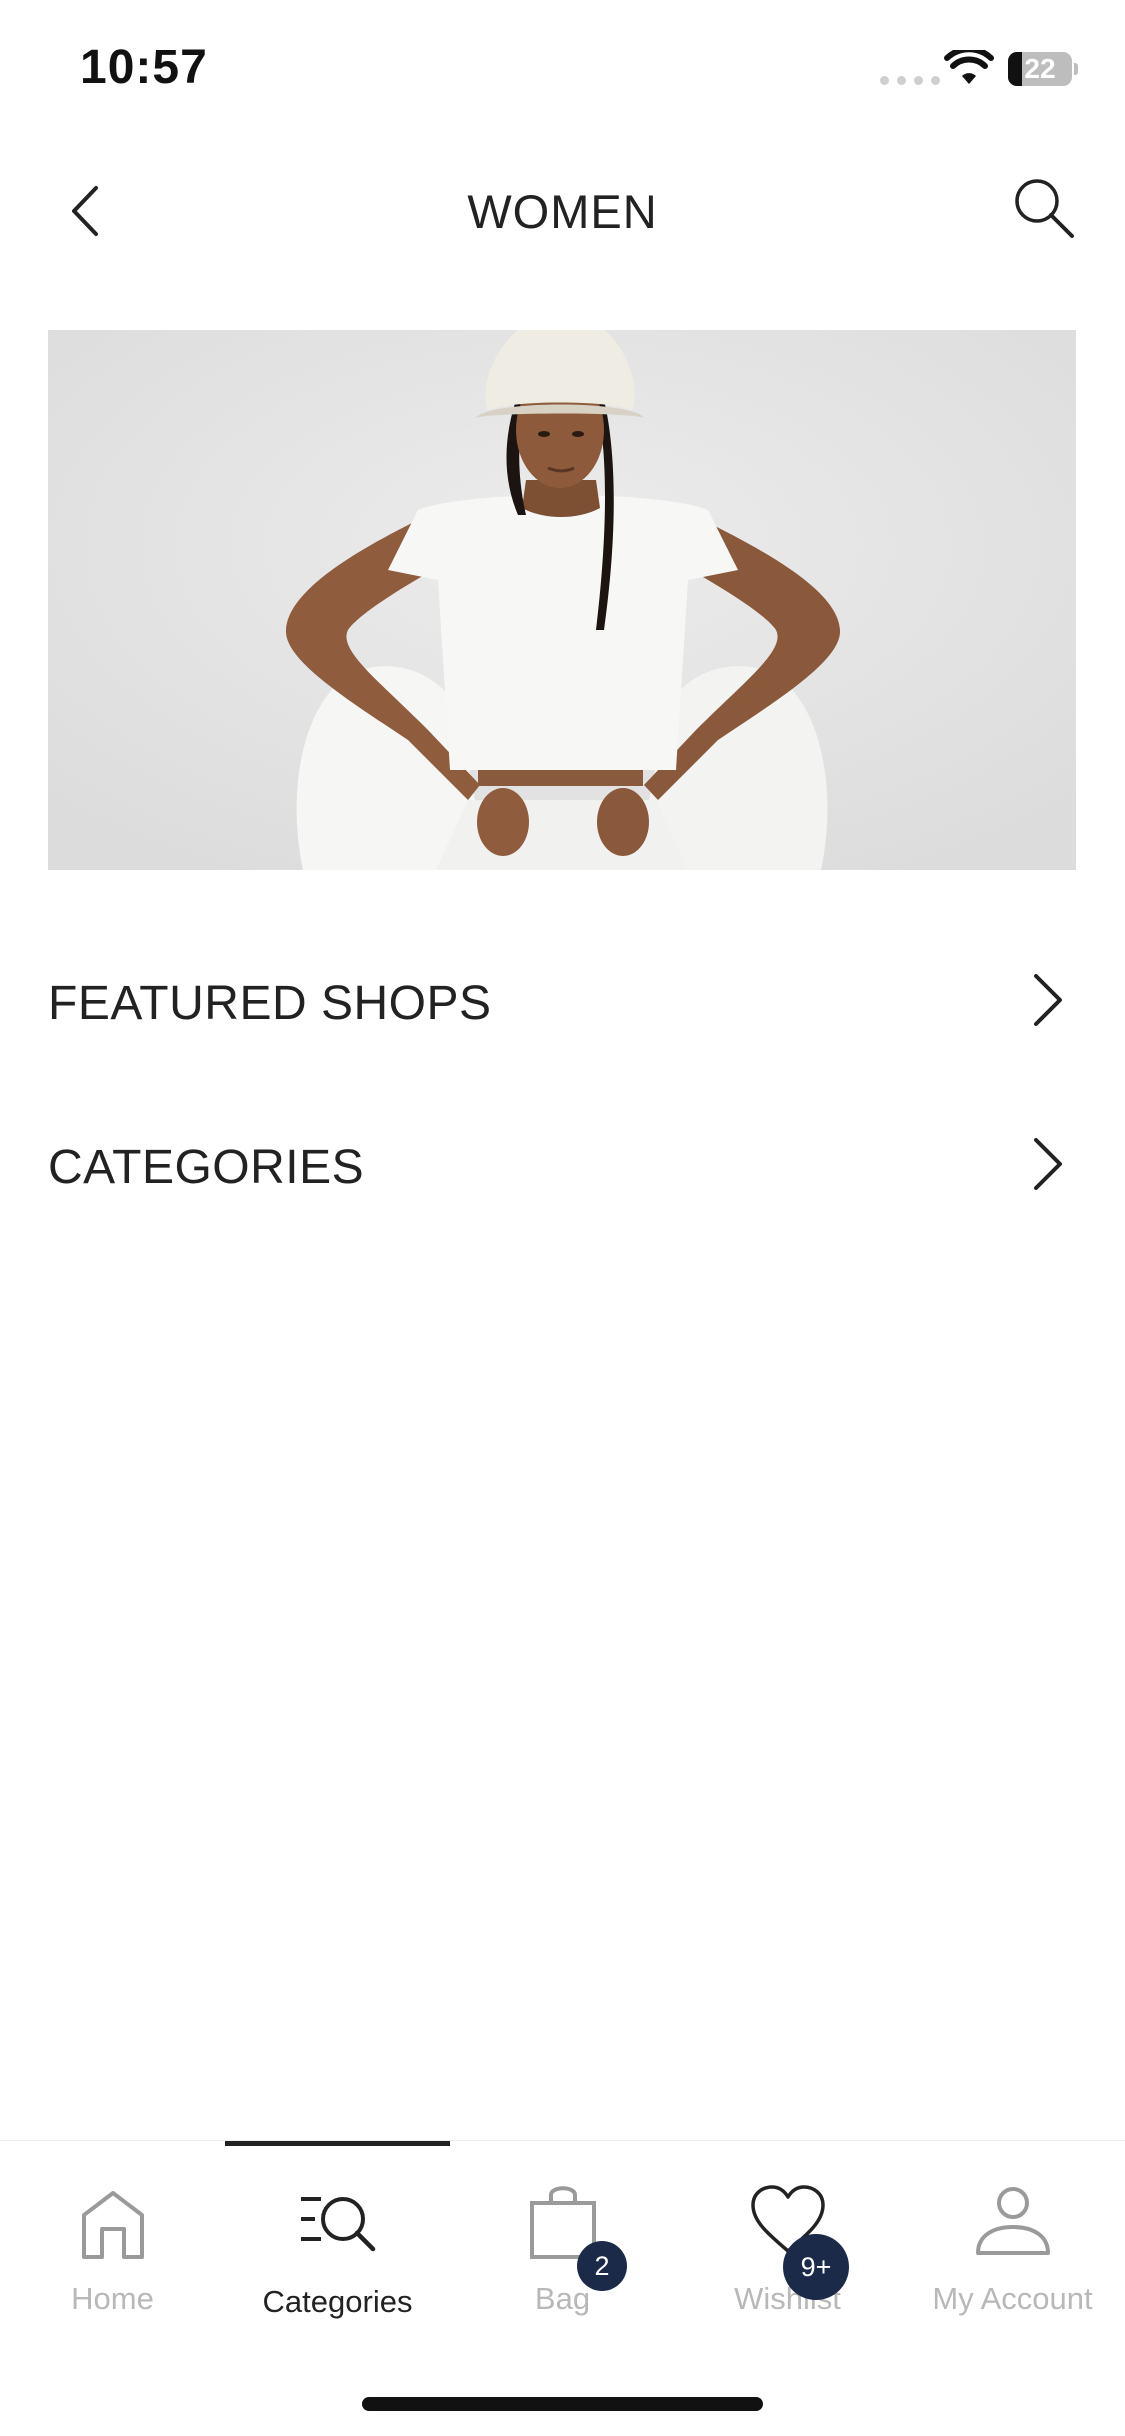 The width and height of the screenshot is (1125, 2436). I want to click on tab-categories: Categories, so click(337, 2241).